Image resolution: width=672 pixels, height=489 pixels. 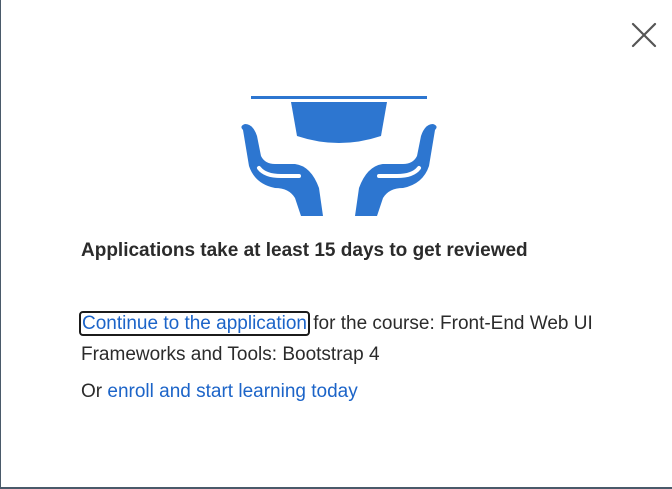 I want to click on or-text: Or, so click(x=92, y=391).